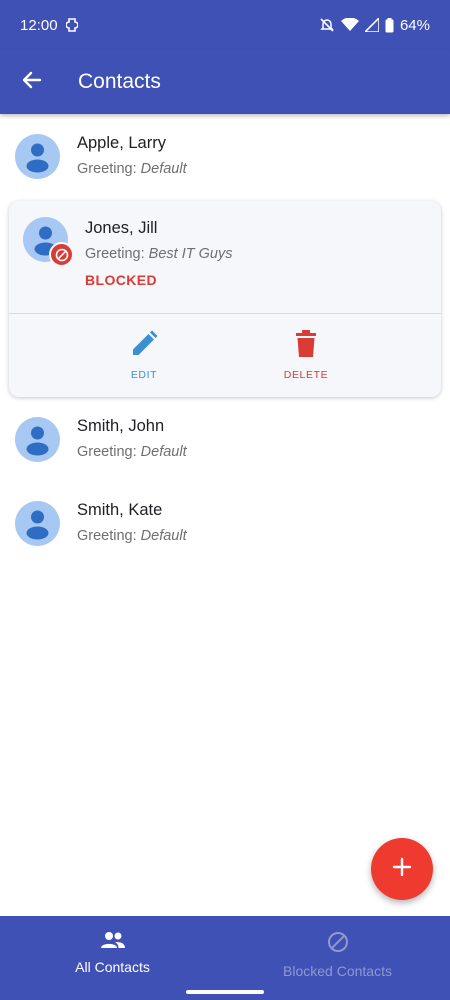 The width and height of the screenshot is (450, 1000). Describe the element at coordinates (225, 992) in the screenshot. I see `home-indicator` at that location.